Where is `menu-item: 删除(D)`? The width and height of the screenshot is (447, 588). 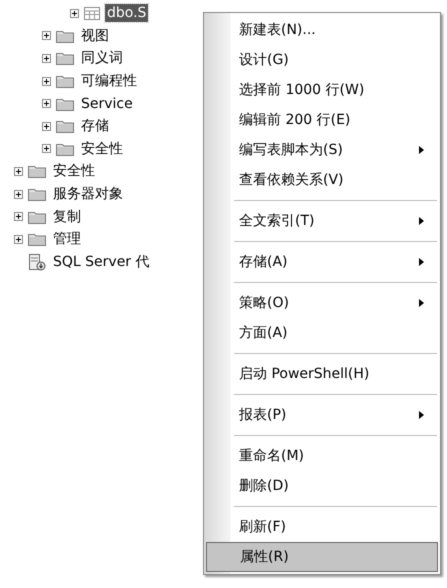
menu-item: 删除(D) is located at coordinates (322, 486).